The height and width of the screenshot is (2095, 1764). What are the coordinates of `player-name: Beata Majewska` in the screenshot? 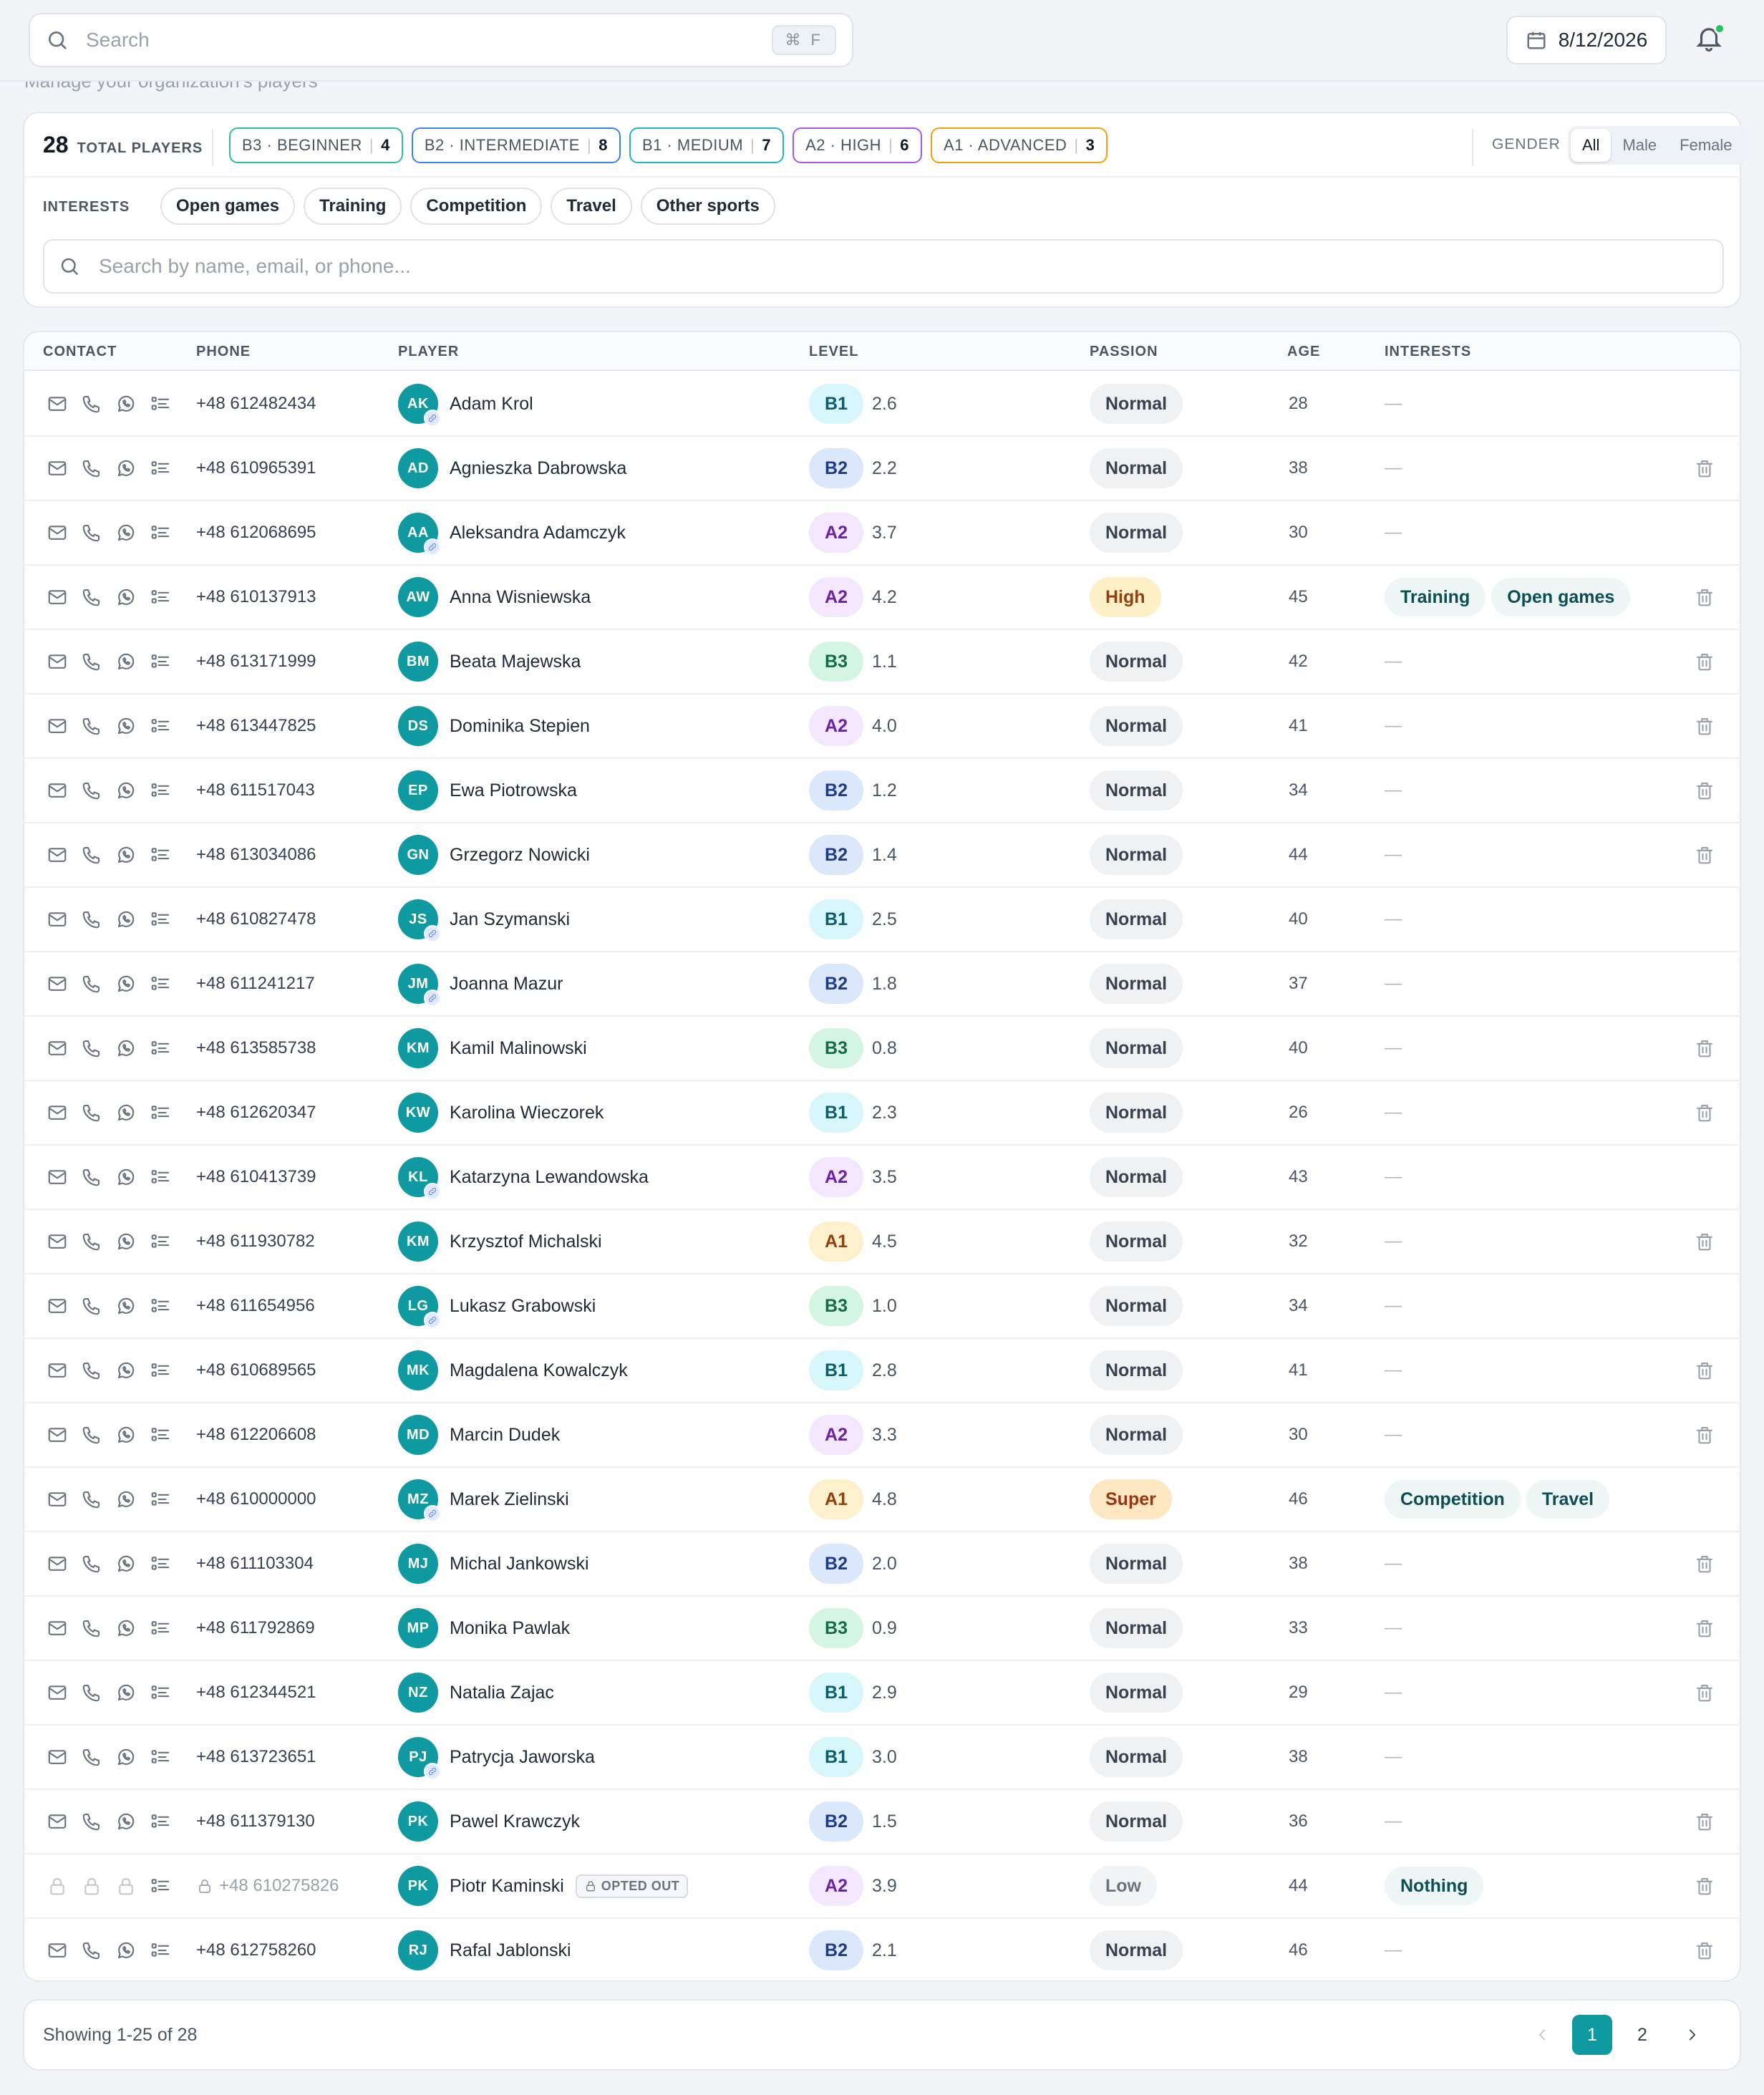 It's located at (515, 662).